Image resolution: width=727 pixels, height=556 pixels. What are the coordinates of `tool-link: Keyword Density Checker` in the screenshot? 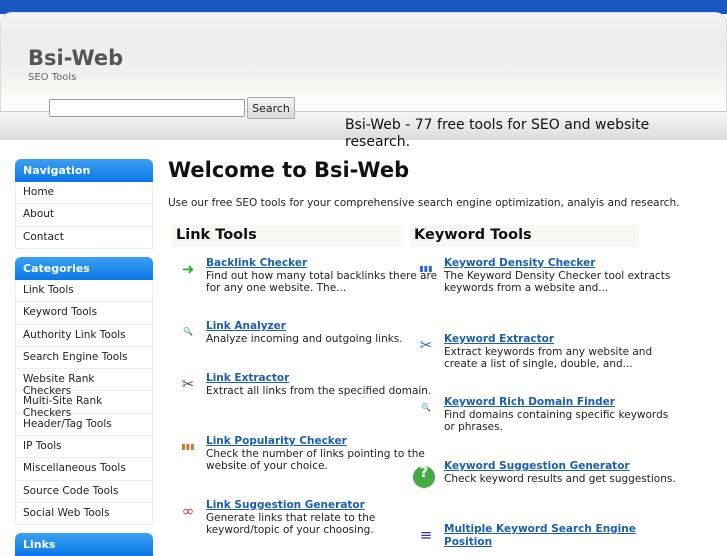 It's located at (560, 263).